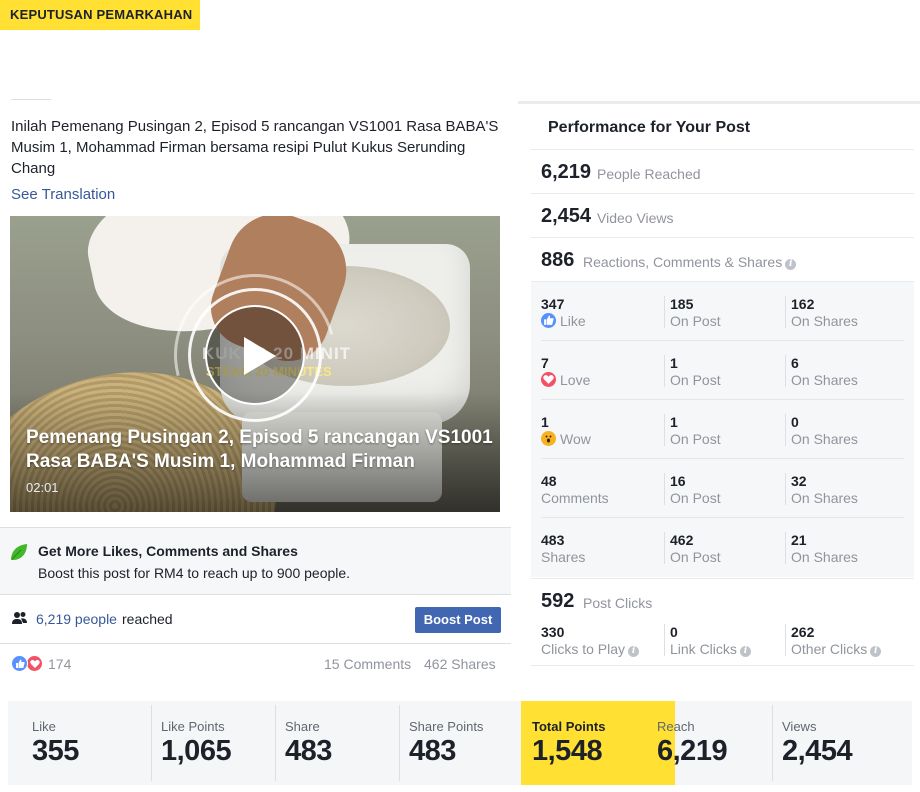  What do you see at coordinates (799, 726) in the screenshot?
I see `stat-label: Views` at bounding box center [799, 726].